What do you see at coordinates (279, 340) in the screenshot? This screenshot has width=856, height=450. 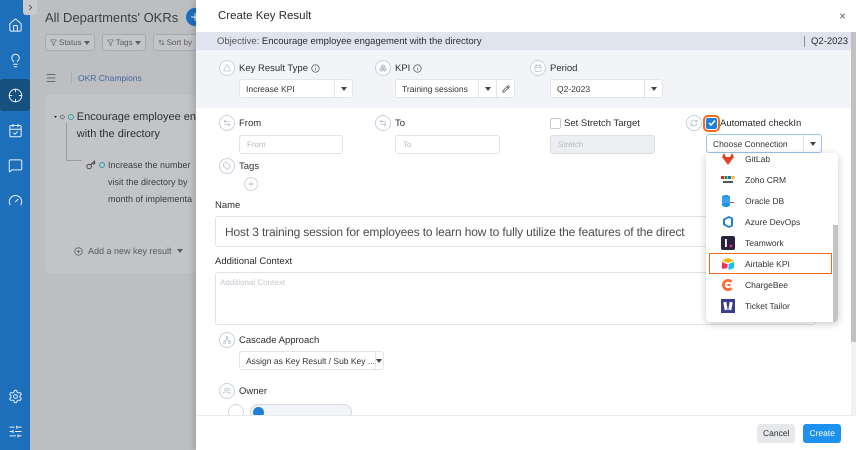 I see `field-label: Cascade Approach` at bounding box center [279, 340].